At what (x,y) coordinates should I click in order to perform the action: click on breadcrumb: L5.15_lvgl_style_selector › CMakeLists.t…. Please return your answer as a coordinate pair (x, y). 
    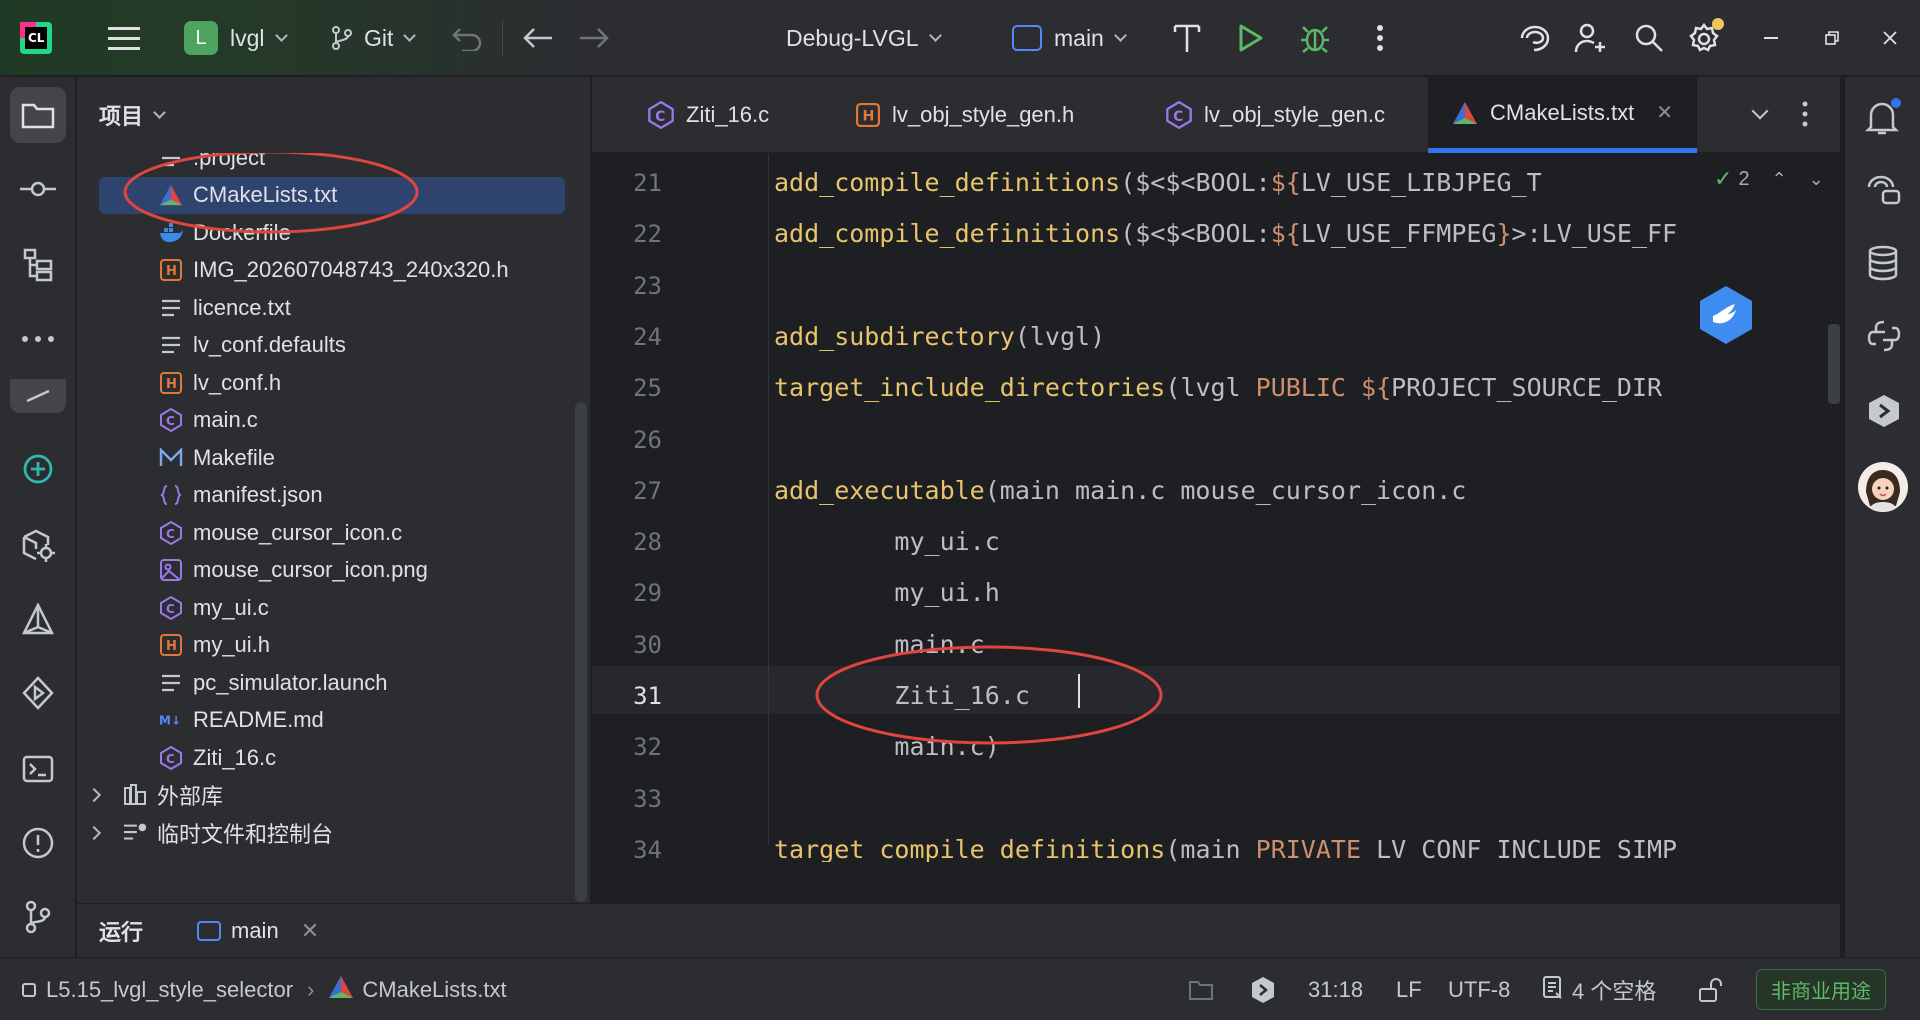
    Looking at the image, I should click on (264, 989).